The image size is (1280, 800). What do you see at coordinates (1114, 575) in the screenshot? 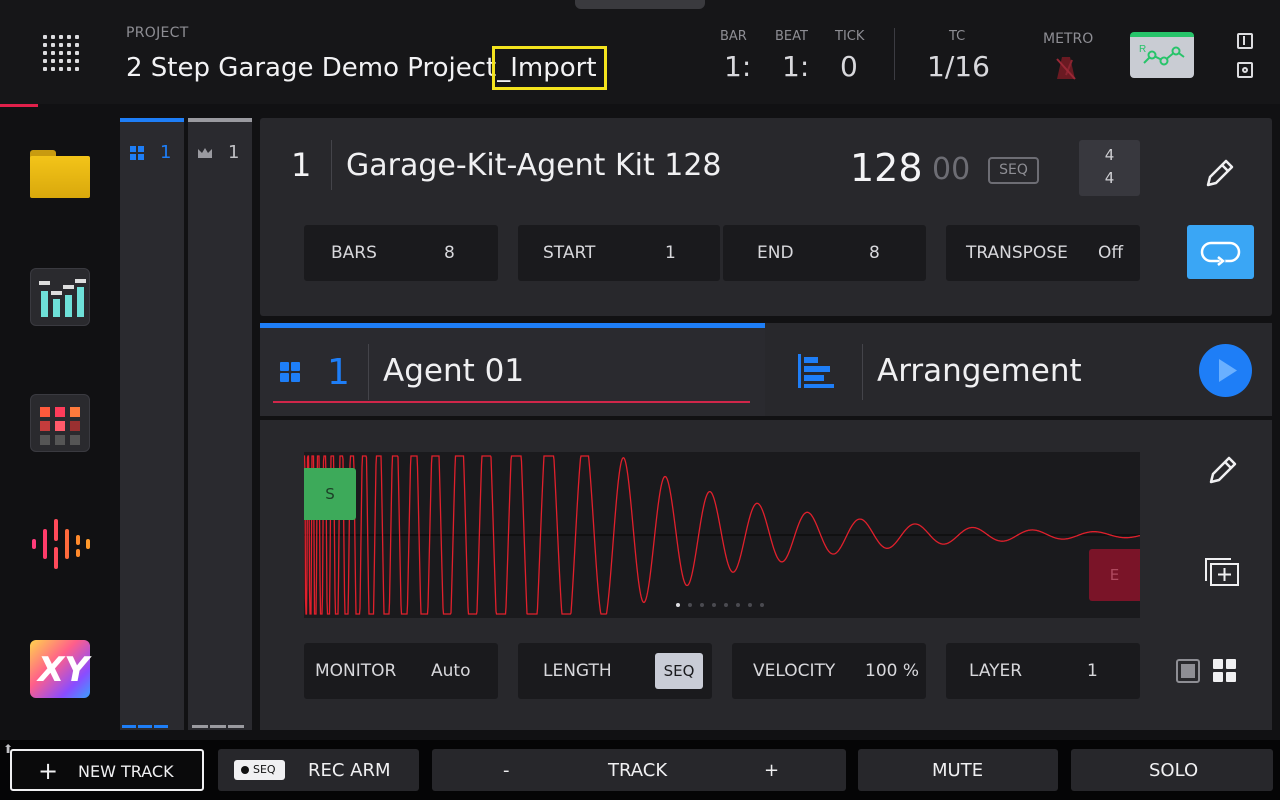
I see `end-marker: E` at bounding box center [1114, 575].